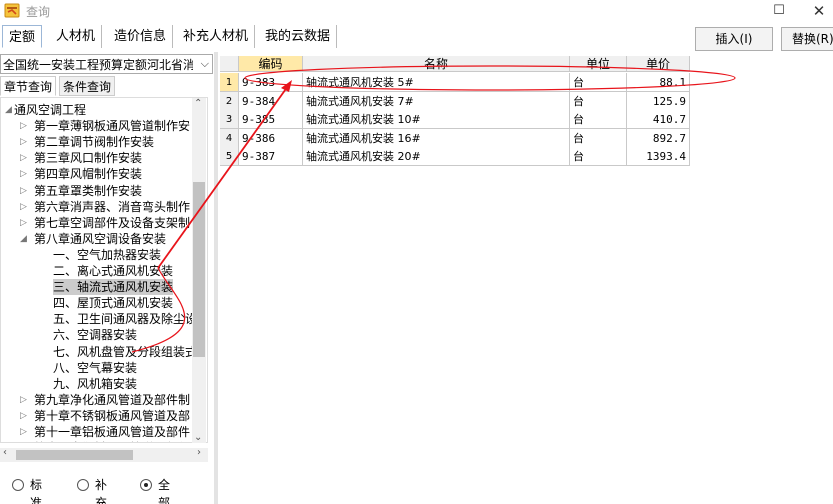 This screenshot has height=504, width=833. What do you see at coordinates (271, 64) in the screenshot?
I see `code-column-header: 编码` at bounding box center [271, 64].